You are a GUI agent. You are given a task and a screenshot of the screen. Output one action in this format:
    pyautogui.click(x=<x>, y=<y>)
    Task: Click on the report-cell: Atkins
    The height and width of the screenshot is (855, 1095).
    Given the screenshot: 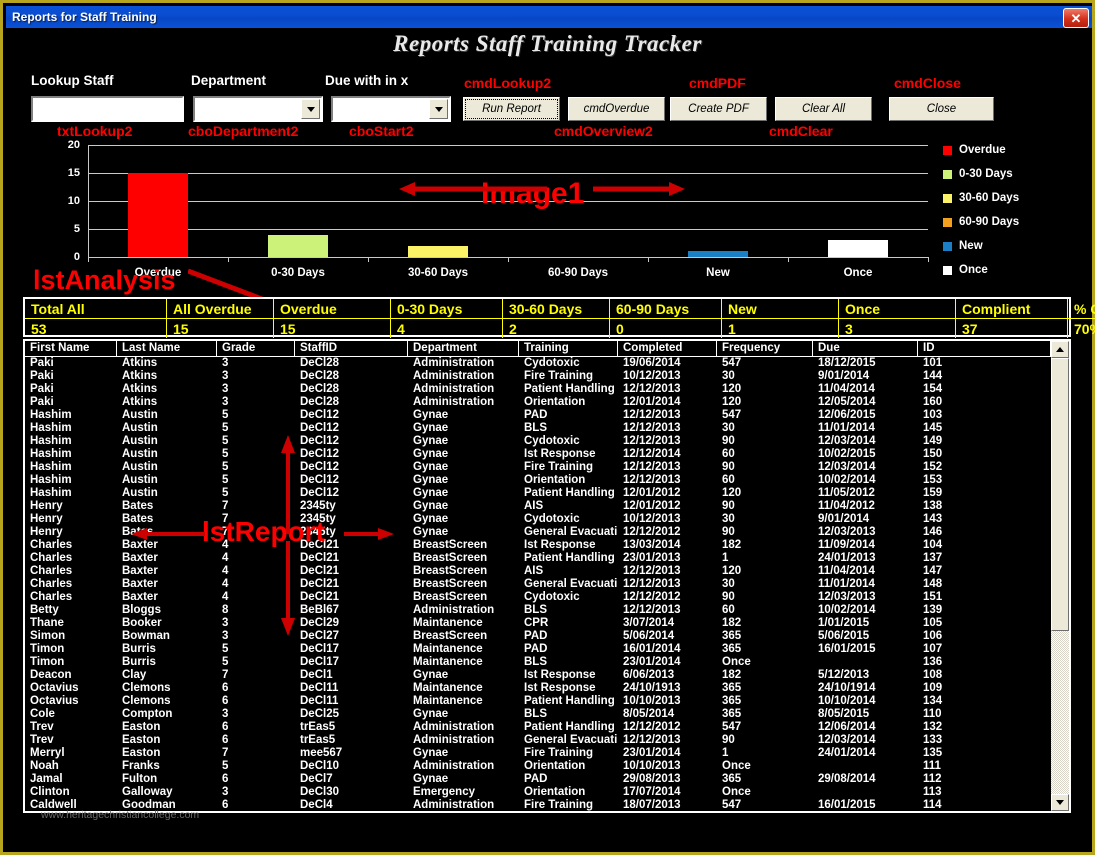 What is the action you would take?
    pyautogui.click(x=140, y=402)
    